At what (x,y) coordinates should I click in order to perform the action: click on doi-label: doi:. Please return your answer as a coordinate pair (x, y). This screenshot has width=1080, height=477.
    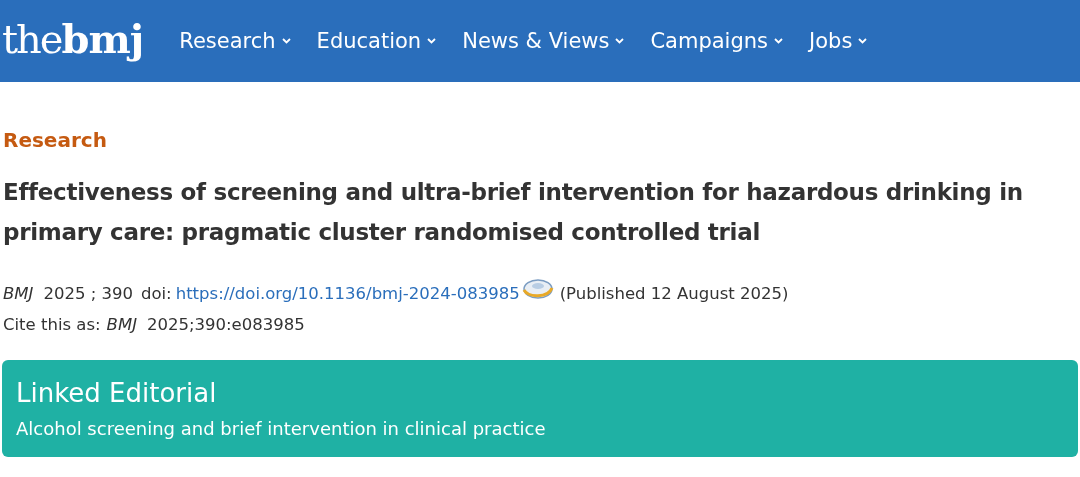
    Looking at the image, I should click on (156, 294).